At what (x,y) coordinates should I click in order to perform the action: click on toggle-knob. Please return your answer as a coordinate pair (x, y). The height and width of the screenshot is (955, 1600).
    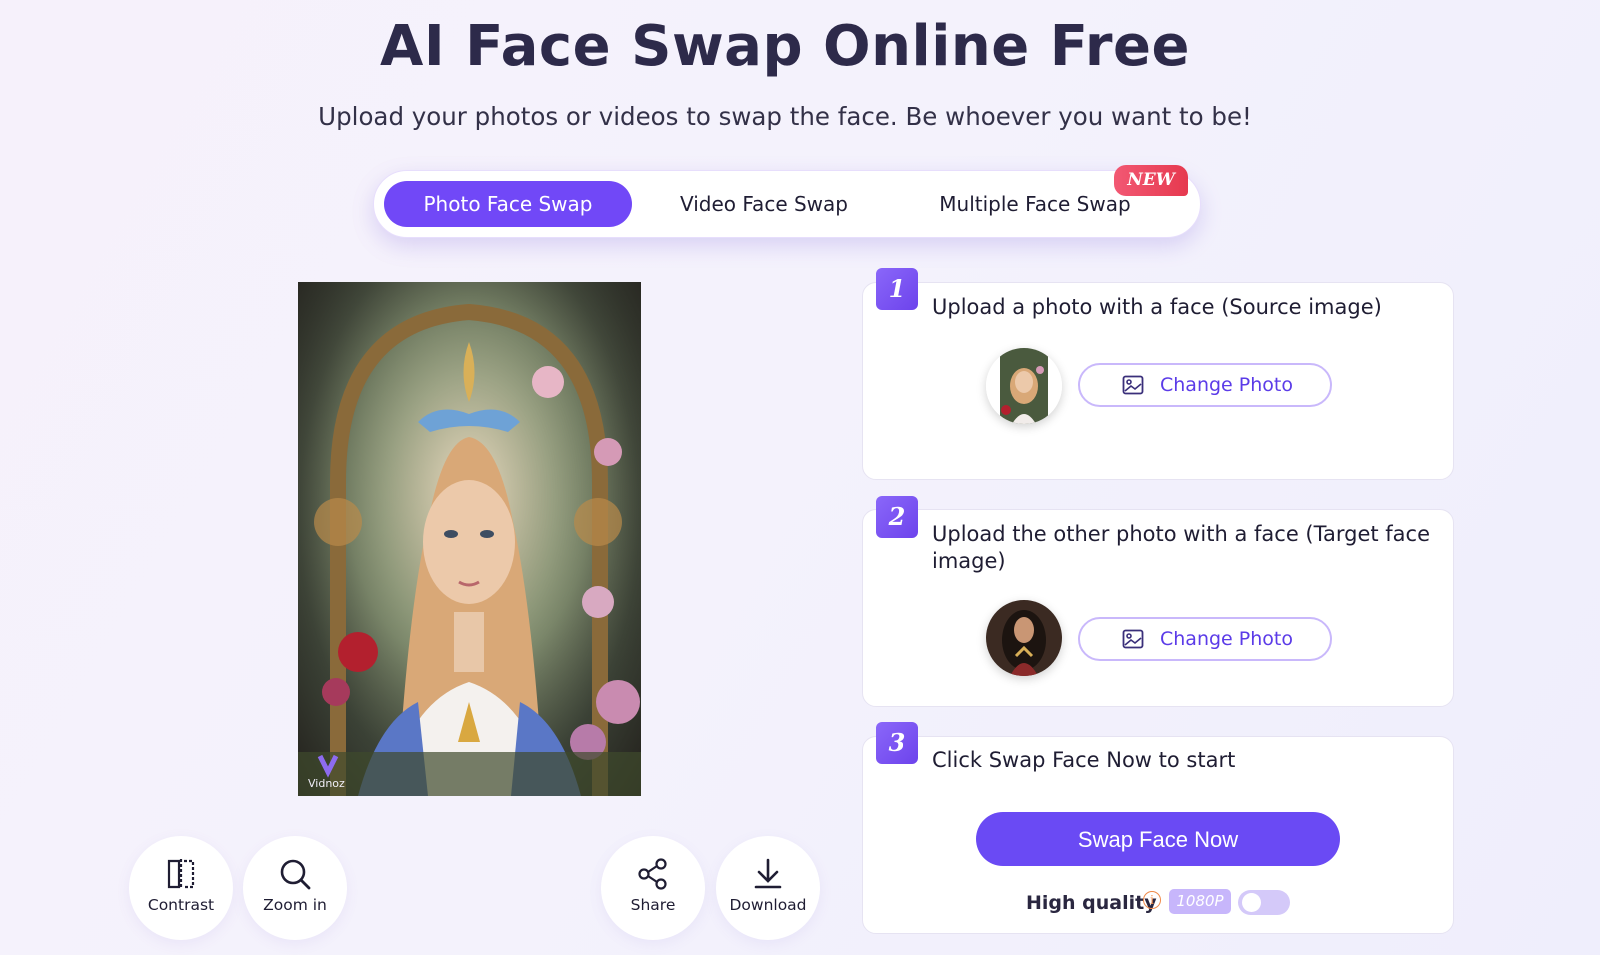
    Looking at the image, I should click on (1251, 902).